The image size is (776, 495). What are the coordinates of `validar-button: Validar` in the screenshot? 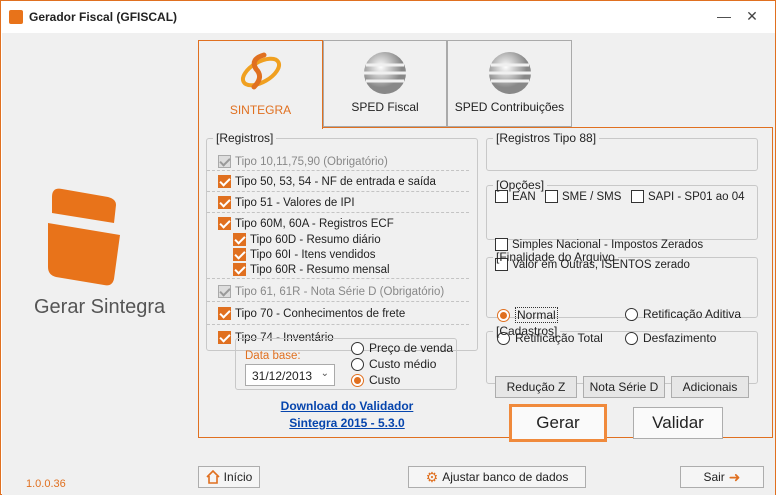 It's located at (678, 423).